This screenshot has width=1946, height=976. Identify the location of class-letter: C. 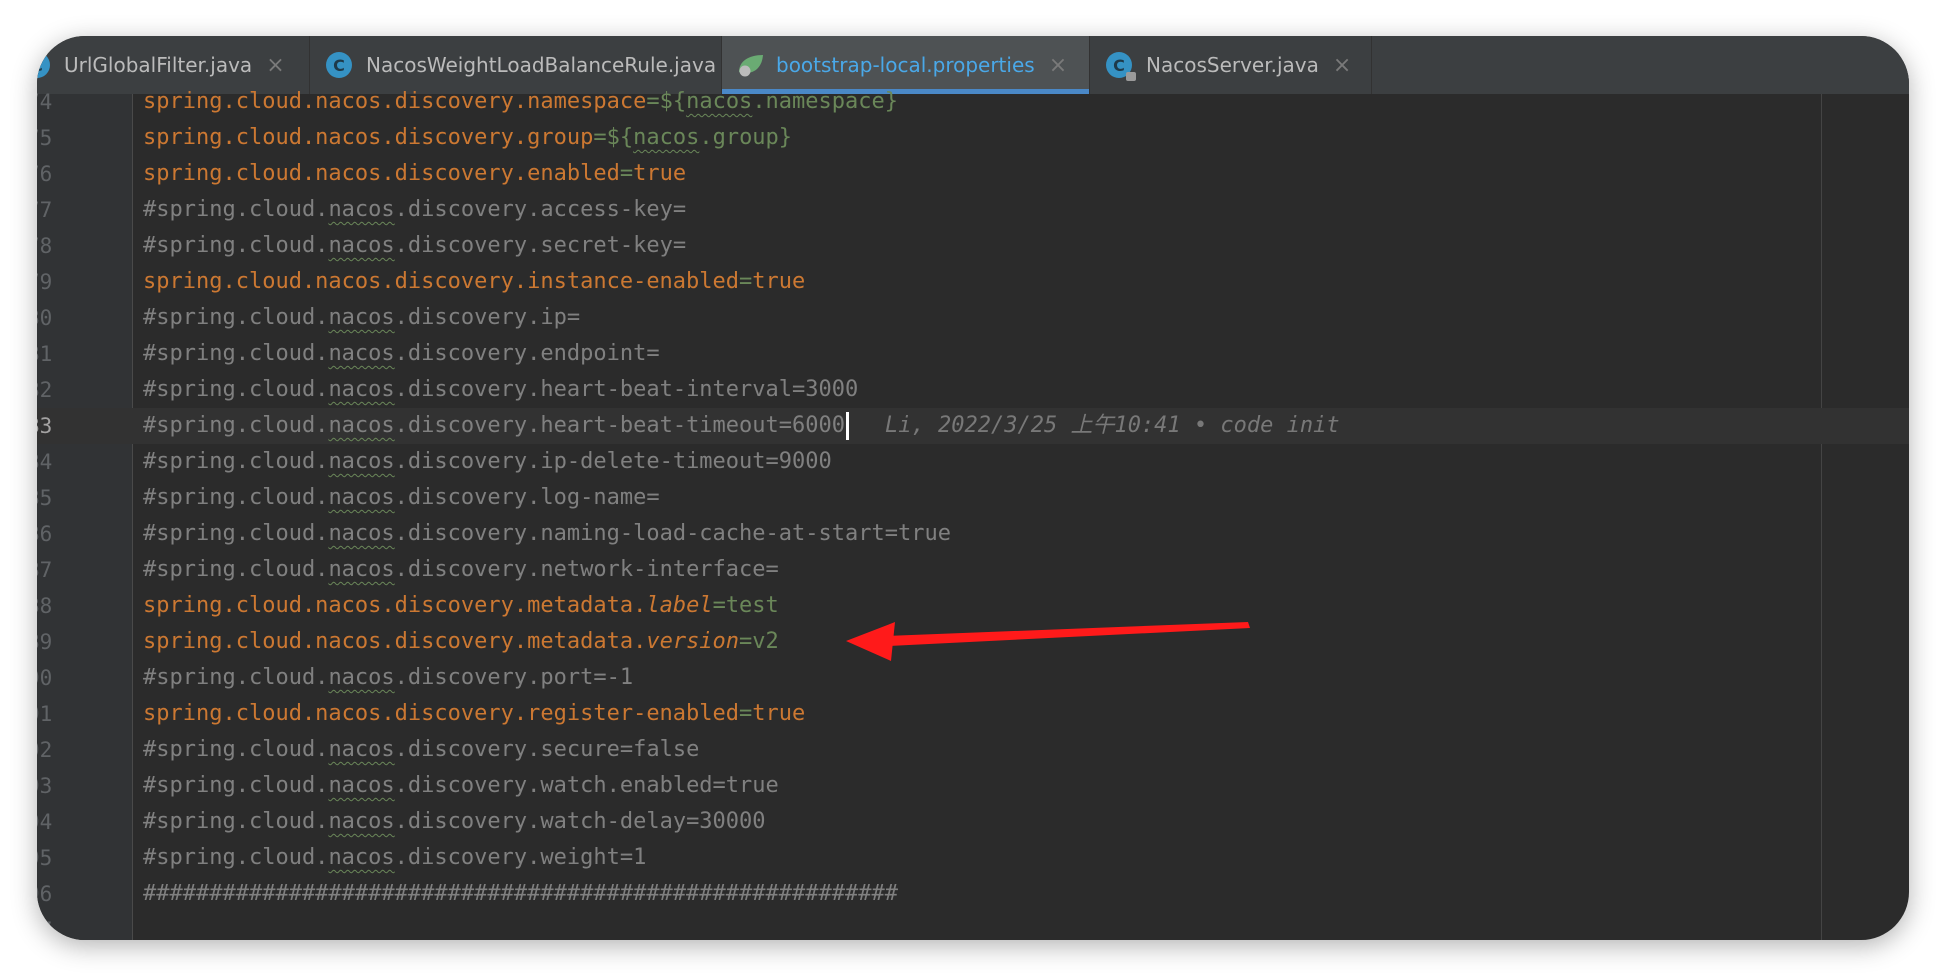
(1119, 65).